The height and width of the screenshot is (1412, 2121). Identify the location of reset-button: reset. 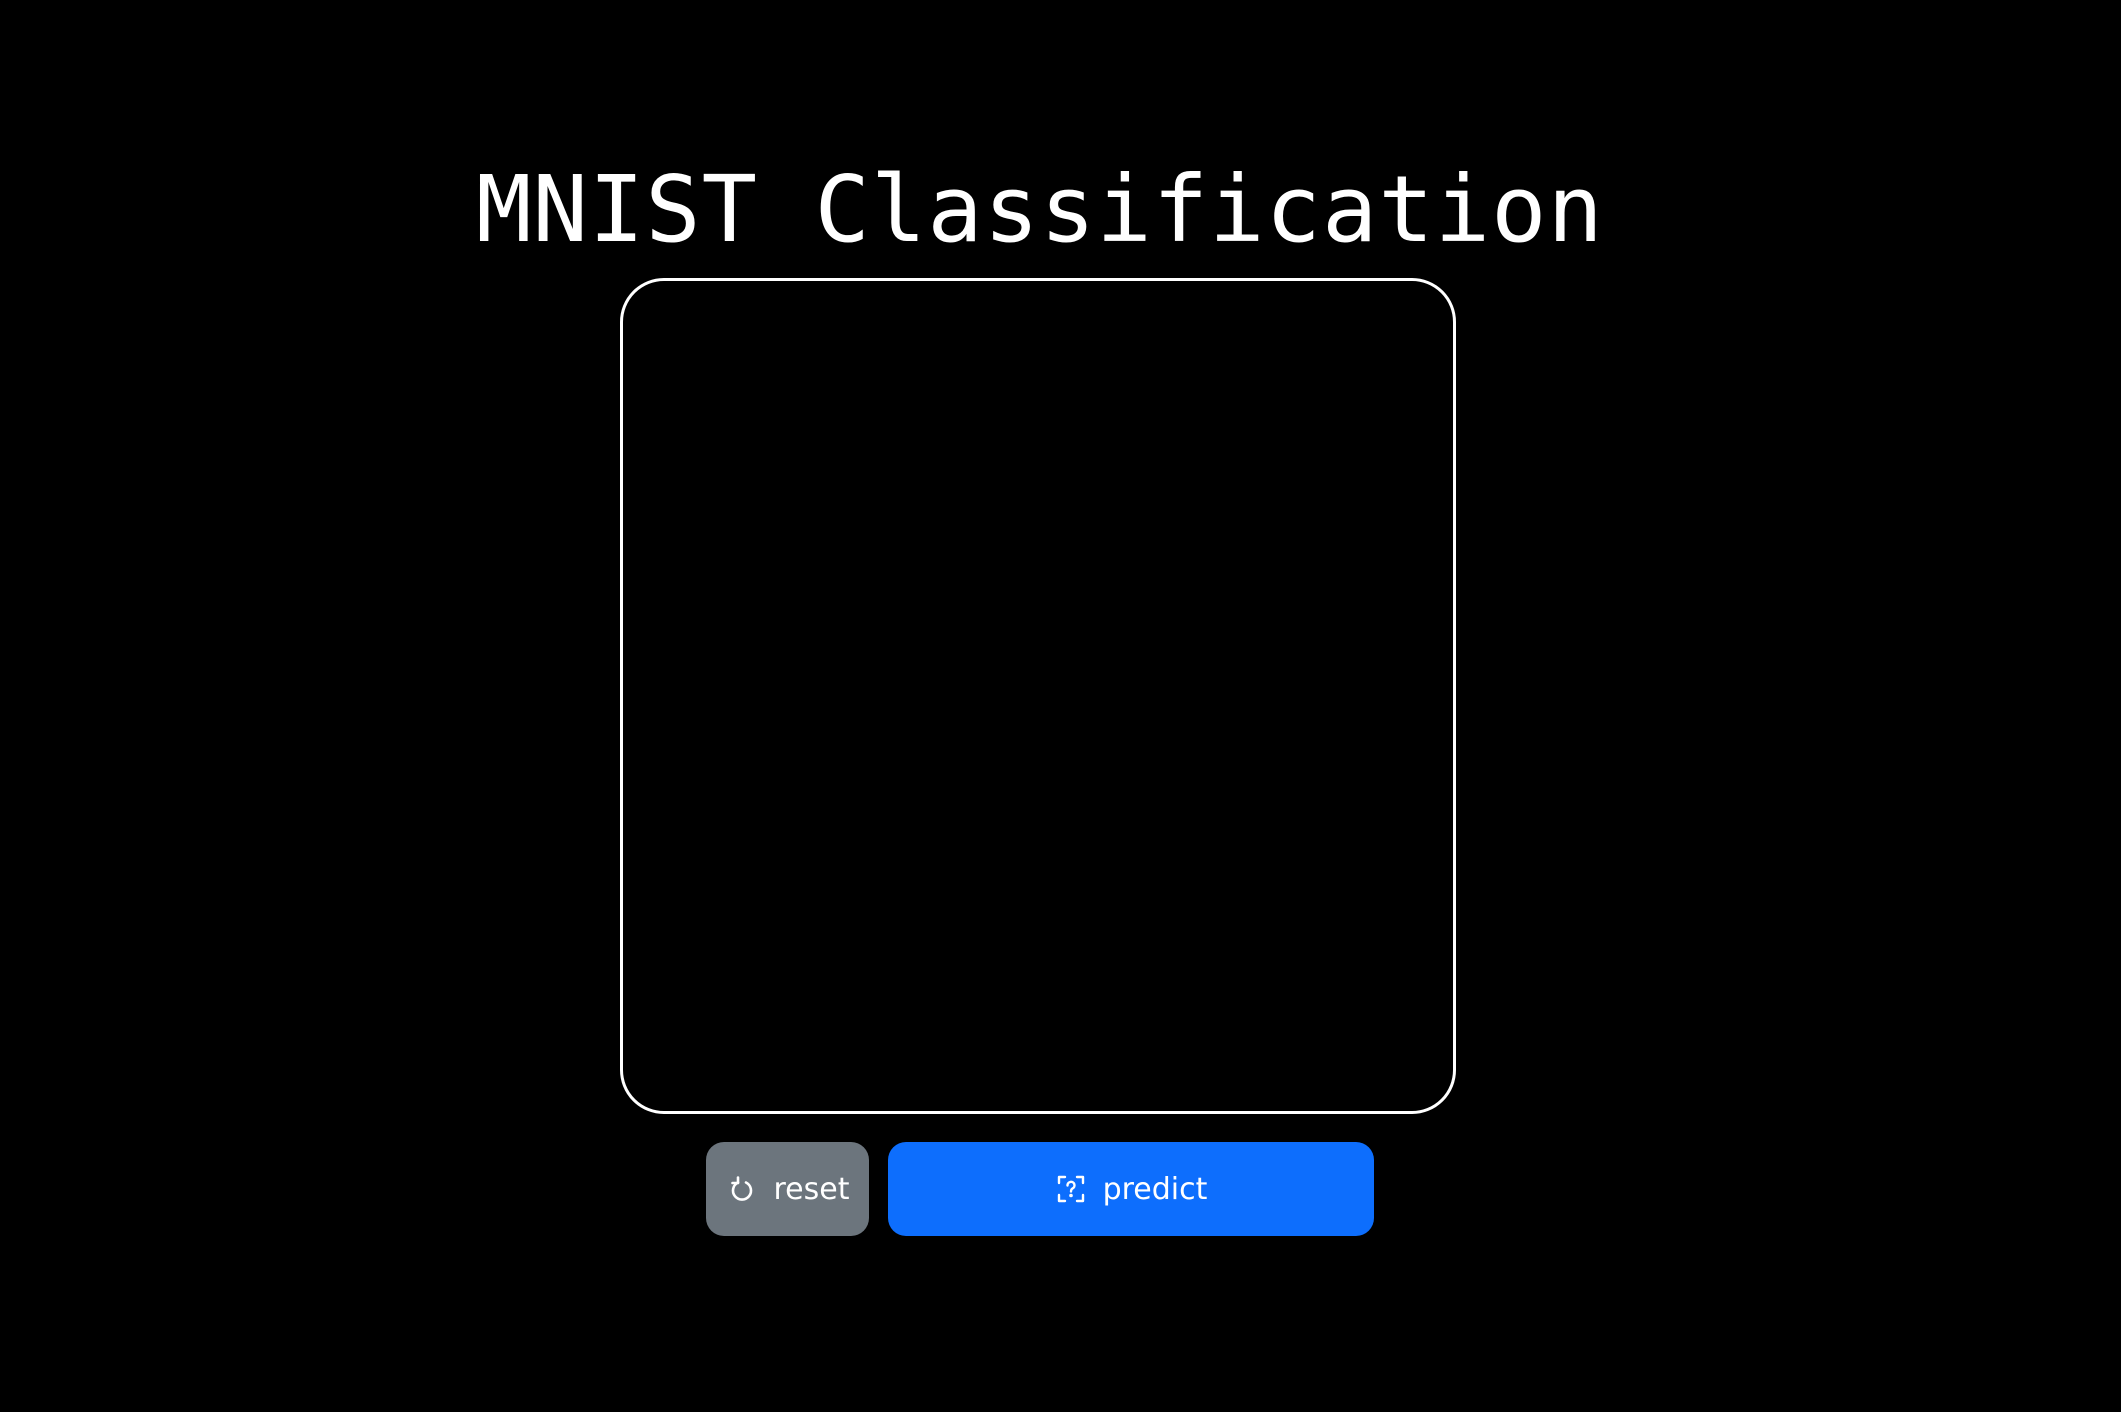
(787, 1189).